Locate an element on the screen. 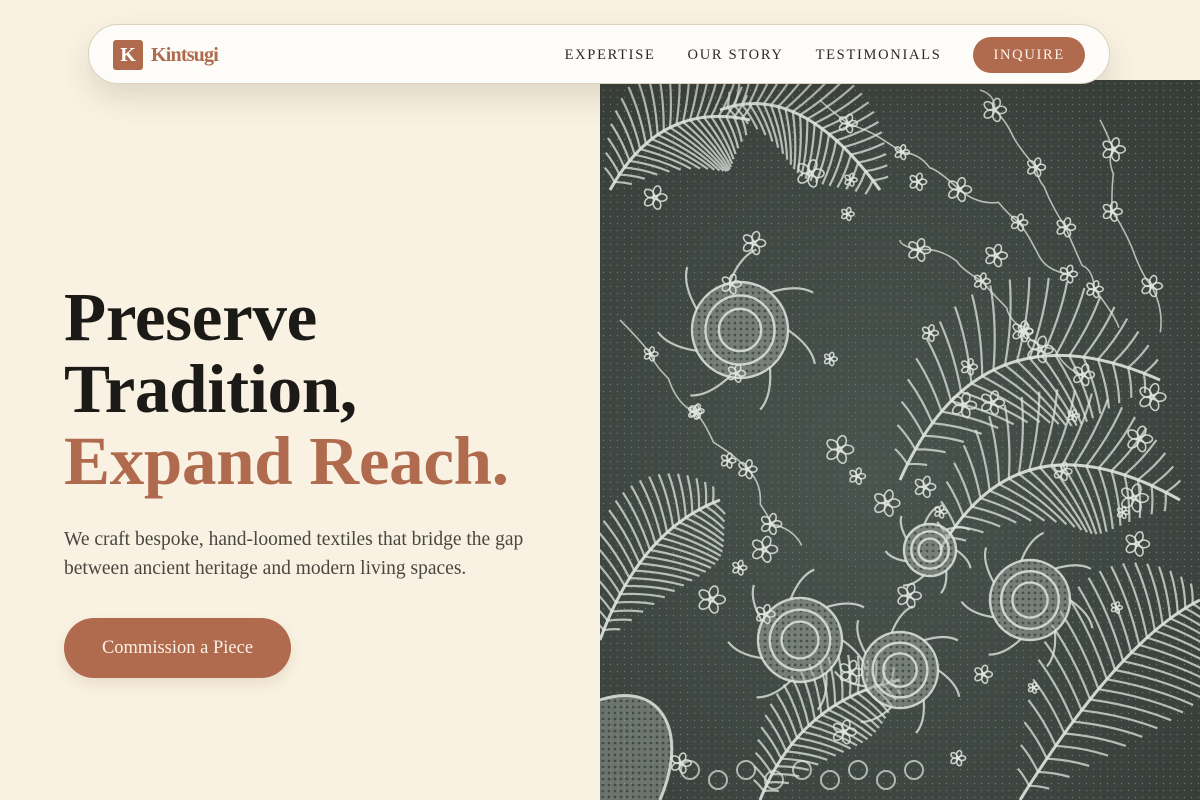 The height and width of the screenshot is (800, 1200). inquire-button: INQUIRE is located at coordinates (1029, 55).